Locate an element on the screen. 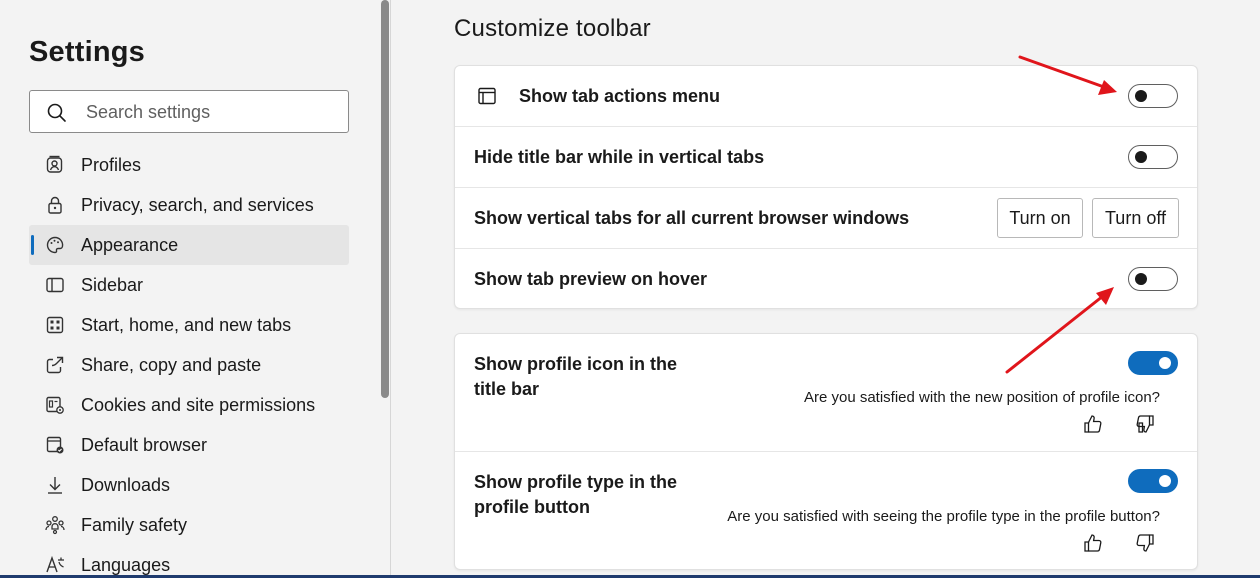  row-show-tab-actions-menu: Show tab actions menu is located at coordinates (826, 96).